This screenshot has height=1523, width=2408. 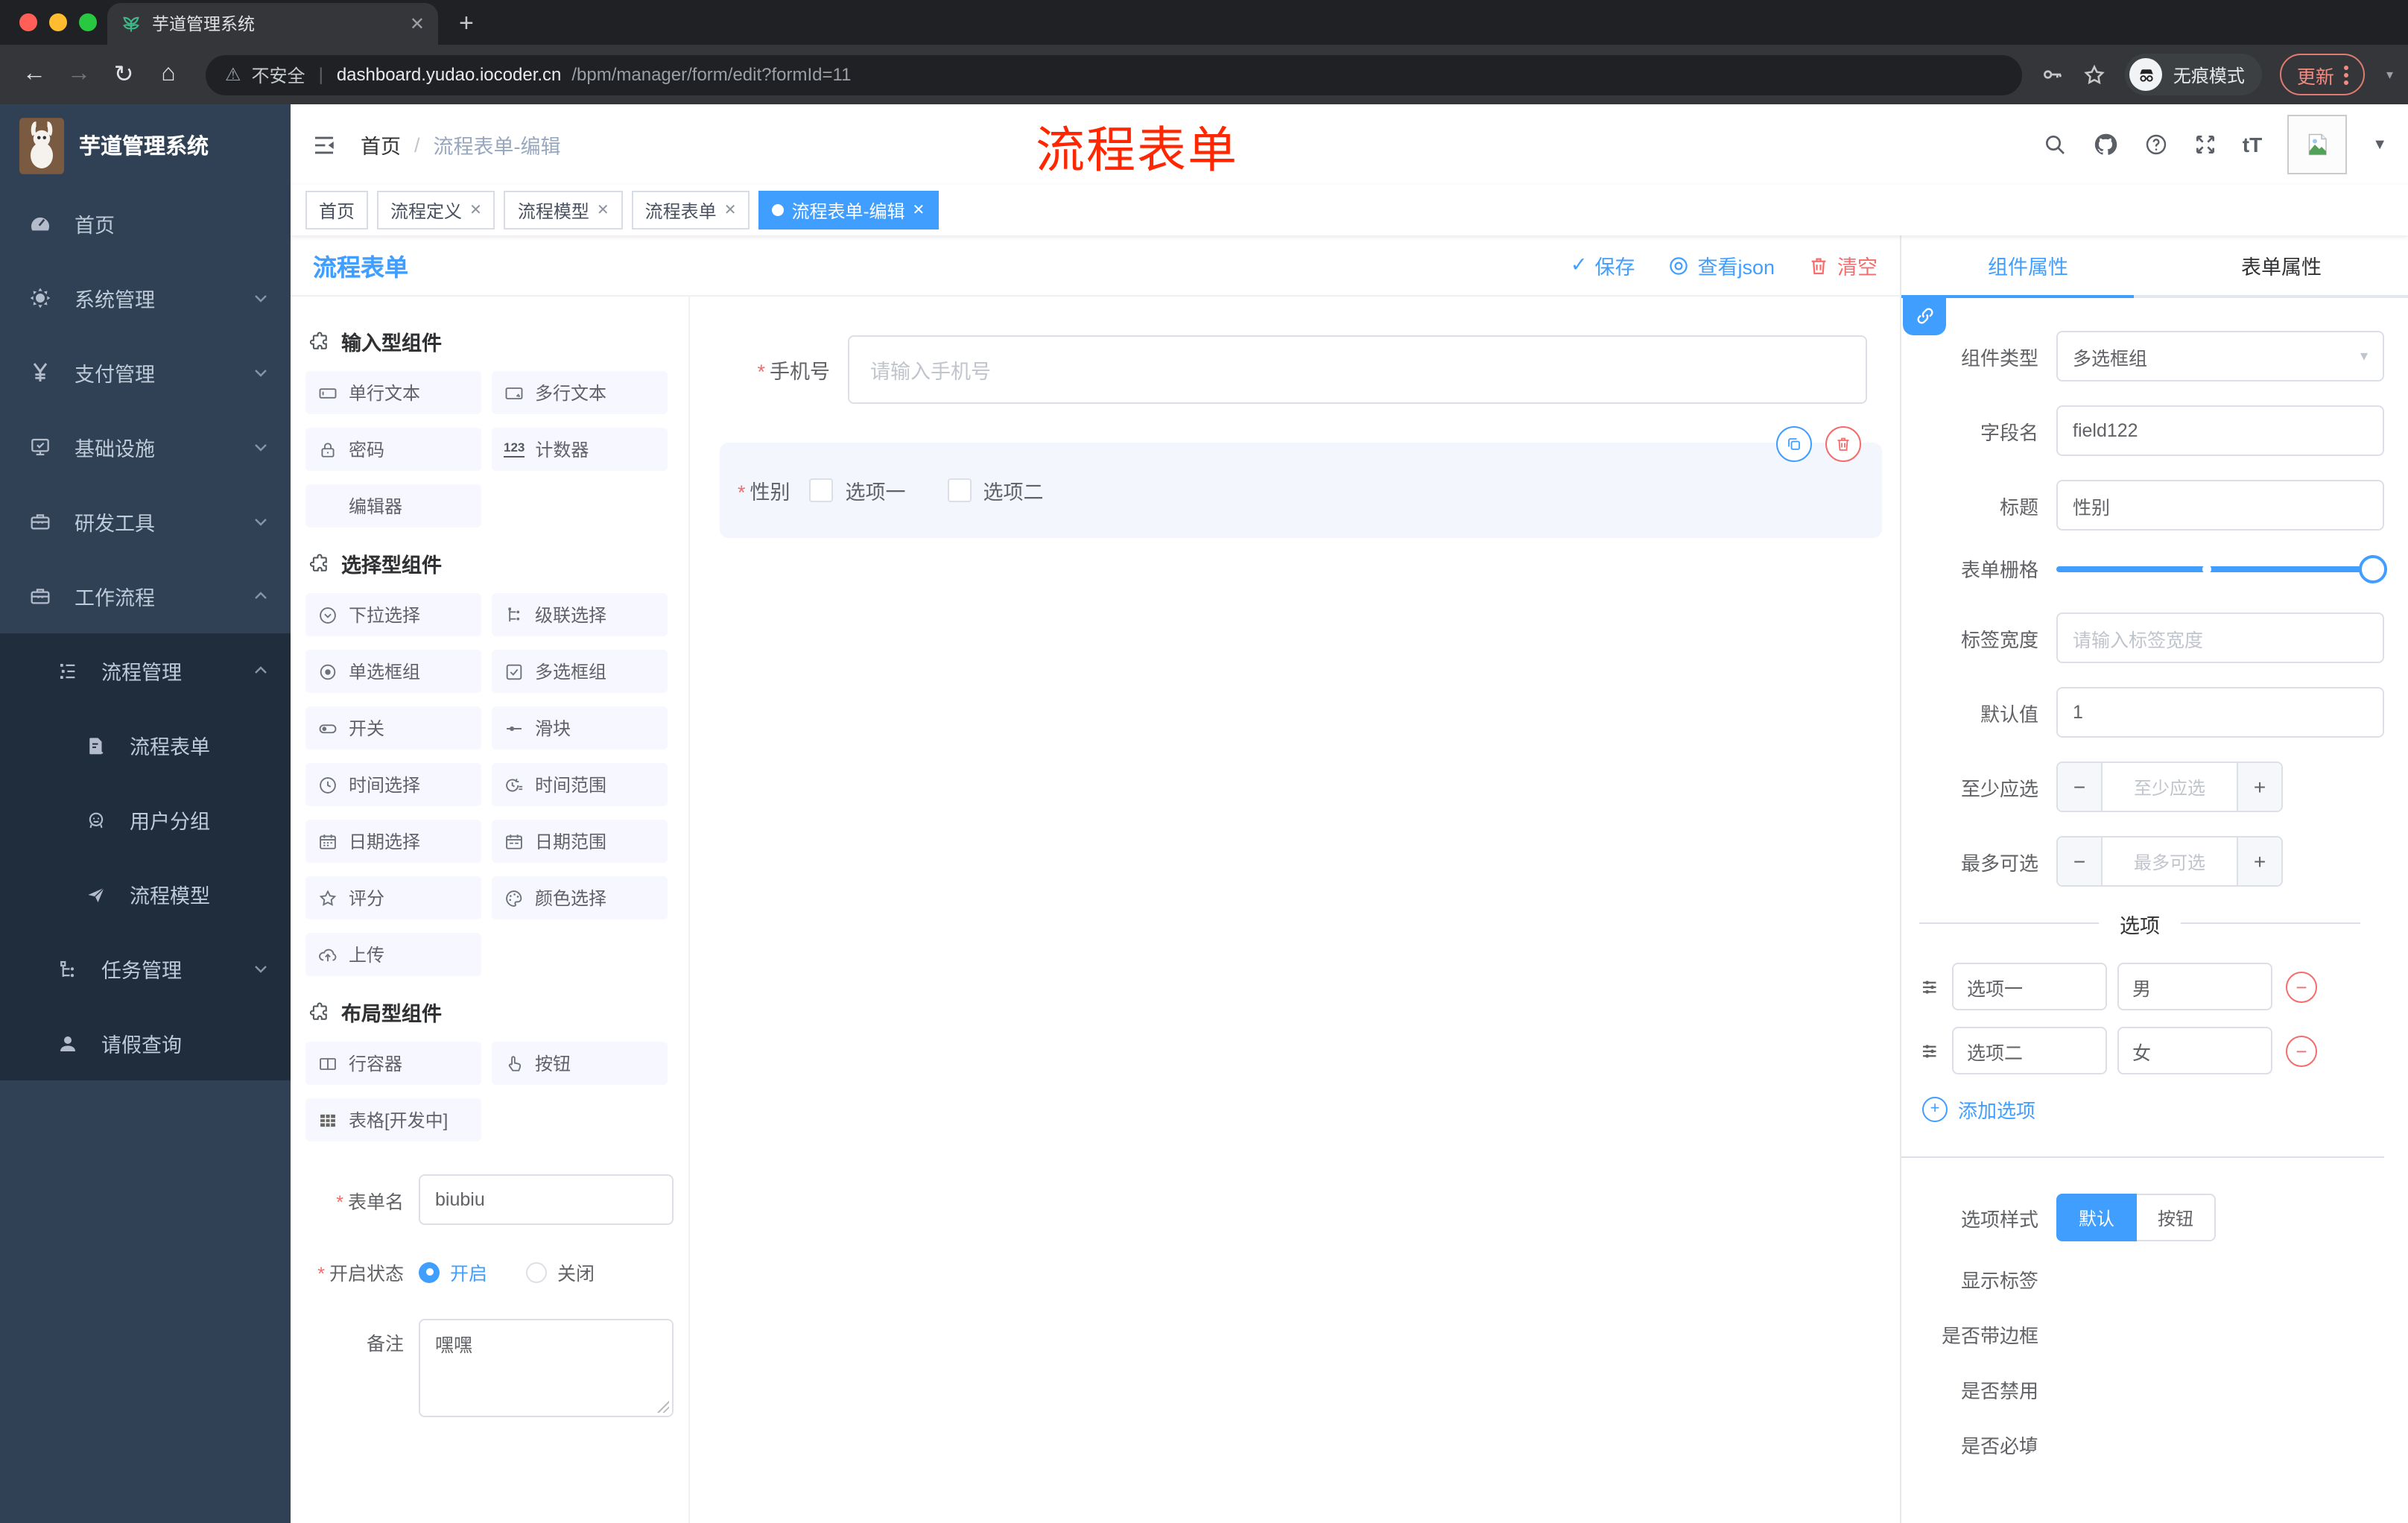 I want to click on max-select-value: 最多可选, so click(x=2170, y=862).